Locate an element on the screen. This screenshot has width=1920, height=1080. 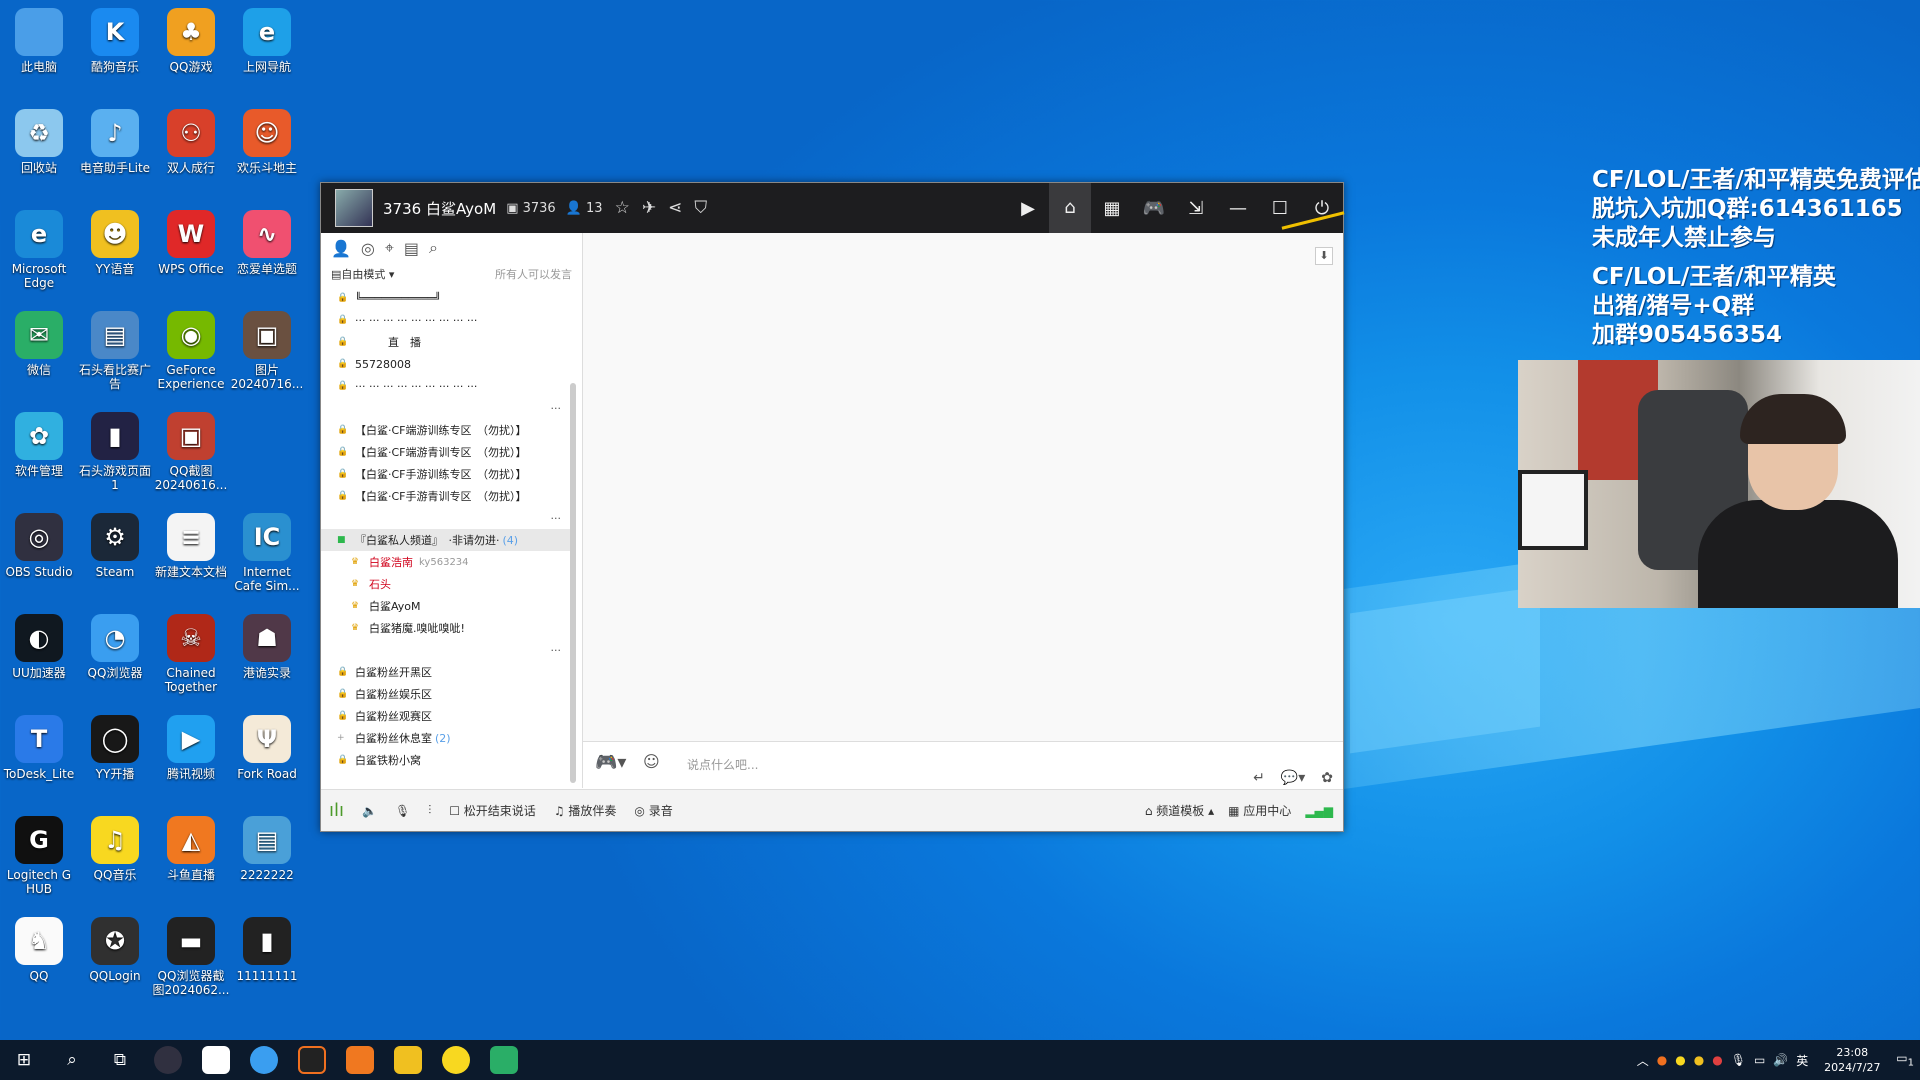
desktop-icon: e Microsoft Edge is located at coordinates (39, 248).